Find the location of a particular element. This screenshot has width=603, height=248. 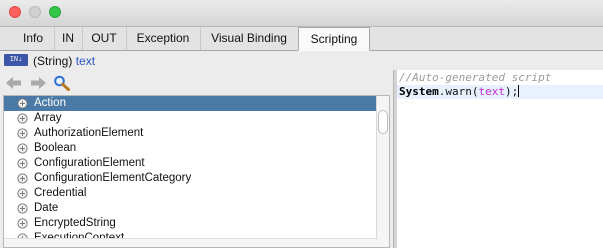

list-item-label: Date is located at coordinates (46, 208).